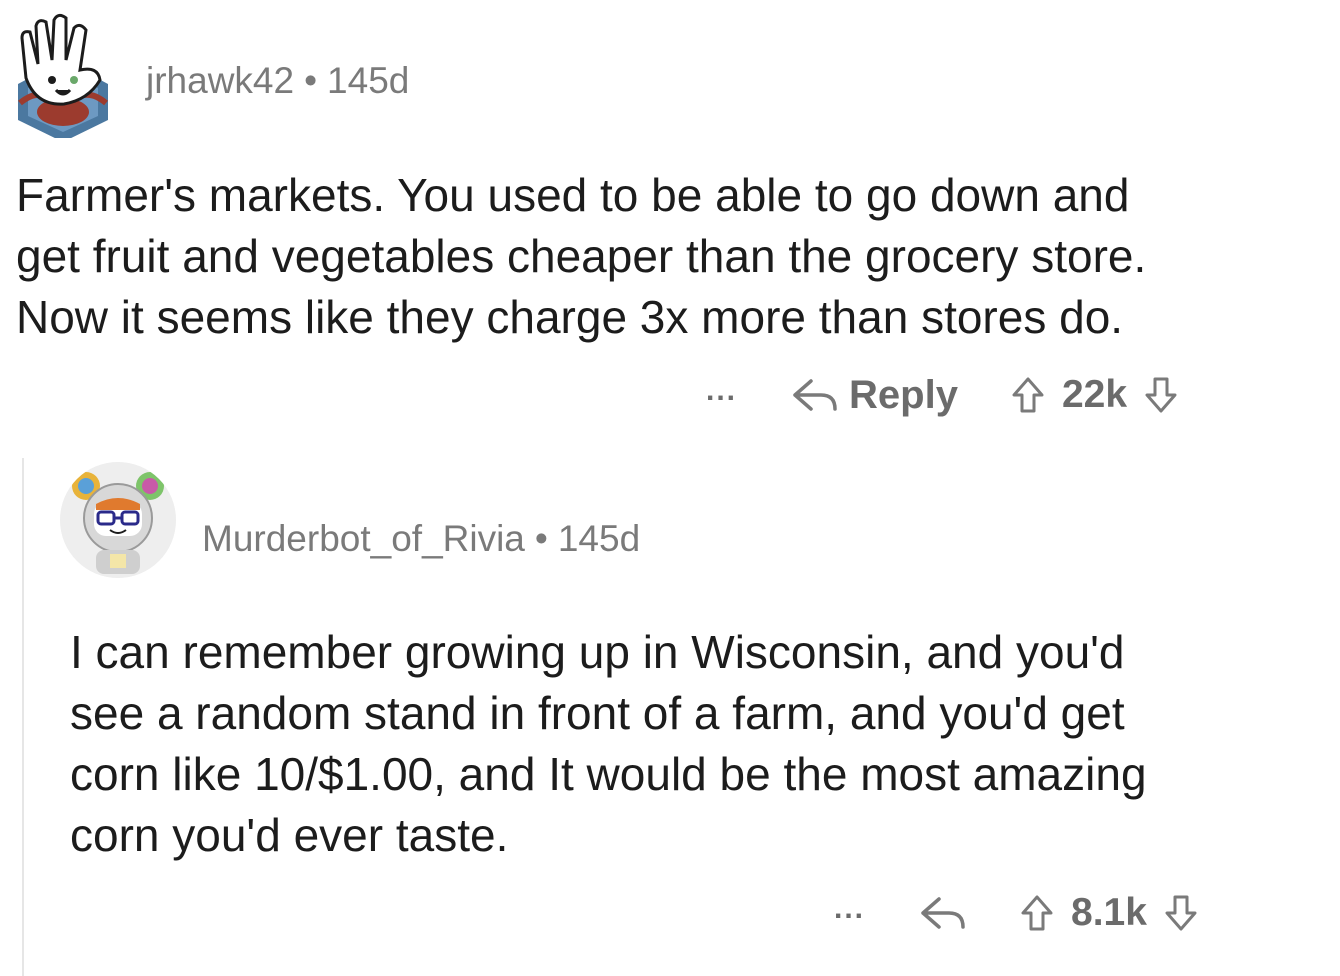 The image size is (1340, 976). Describe the element at coordinates (220, 80) in the screenshot. I see `username: jrhawk42` at that location.